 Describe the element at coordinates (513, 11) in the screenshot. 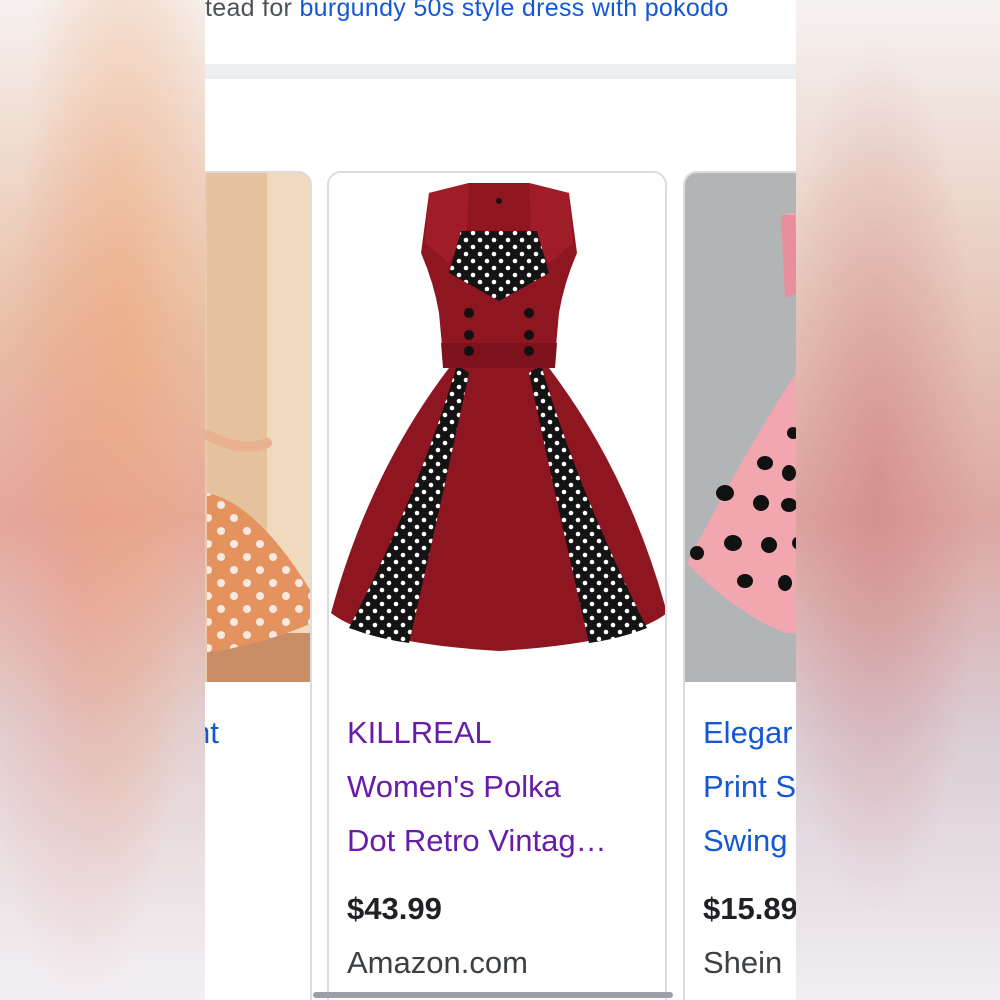

I see `corrected-query-link: burgundy 50s style dress with pokodo` at that location.